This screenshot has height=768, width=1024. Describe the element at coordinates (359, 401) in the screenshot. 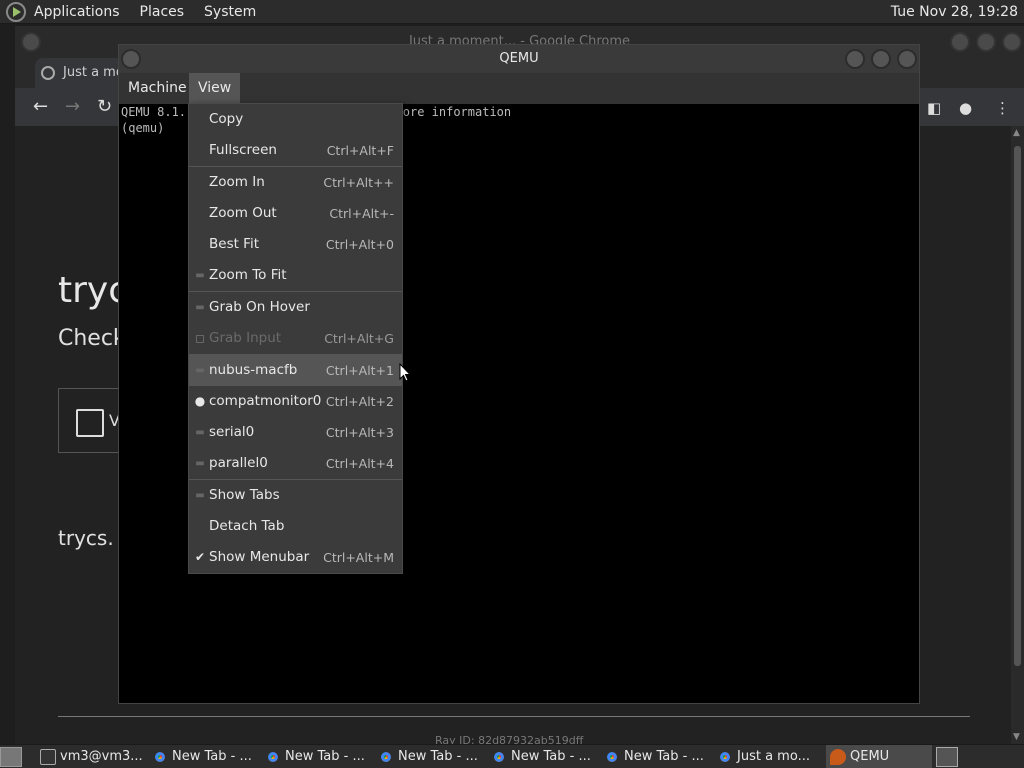

I see `menu-item-accel: Ctrl+Alt+2` at that location.